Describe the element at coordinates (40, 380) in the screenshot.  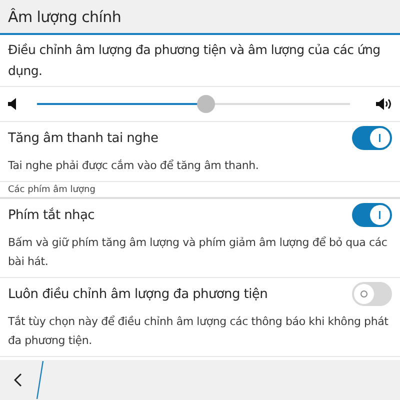
I see `divider-slash-icon` at that location.